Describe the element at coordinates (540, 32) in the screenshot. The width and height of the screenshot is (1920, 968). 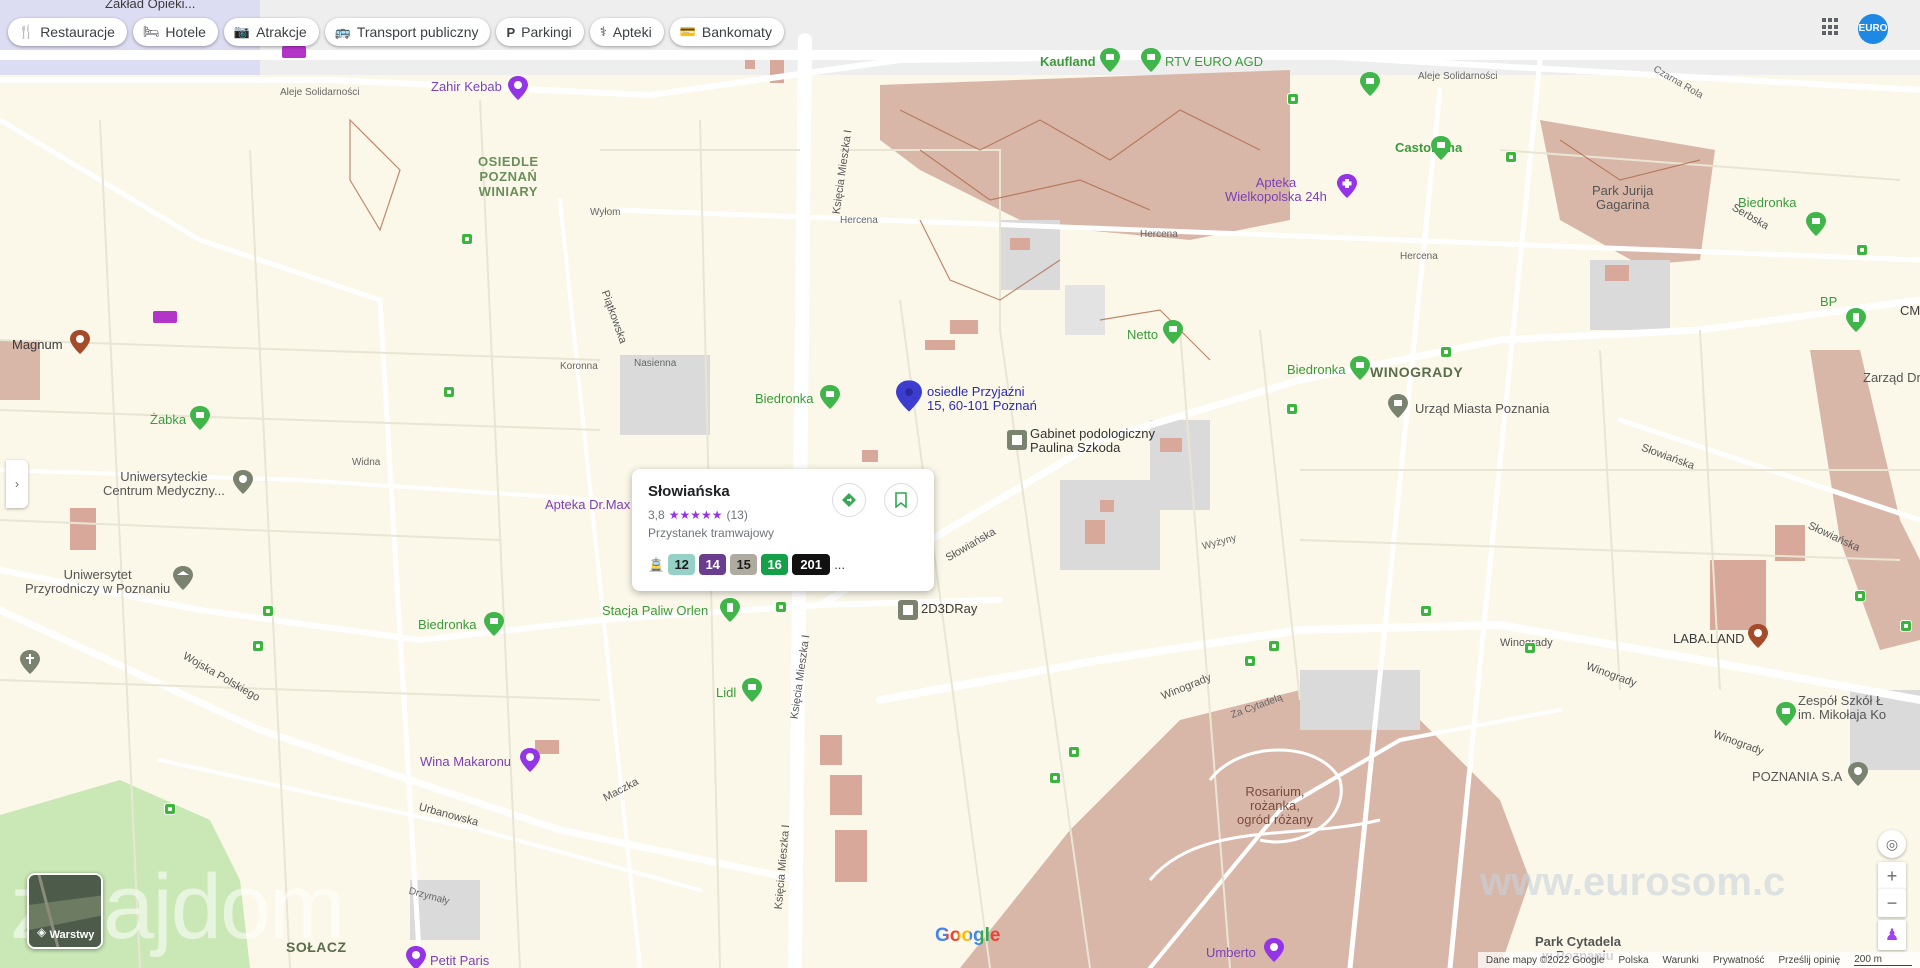
I see `chip-parking: P Parkingi` at that location.